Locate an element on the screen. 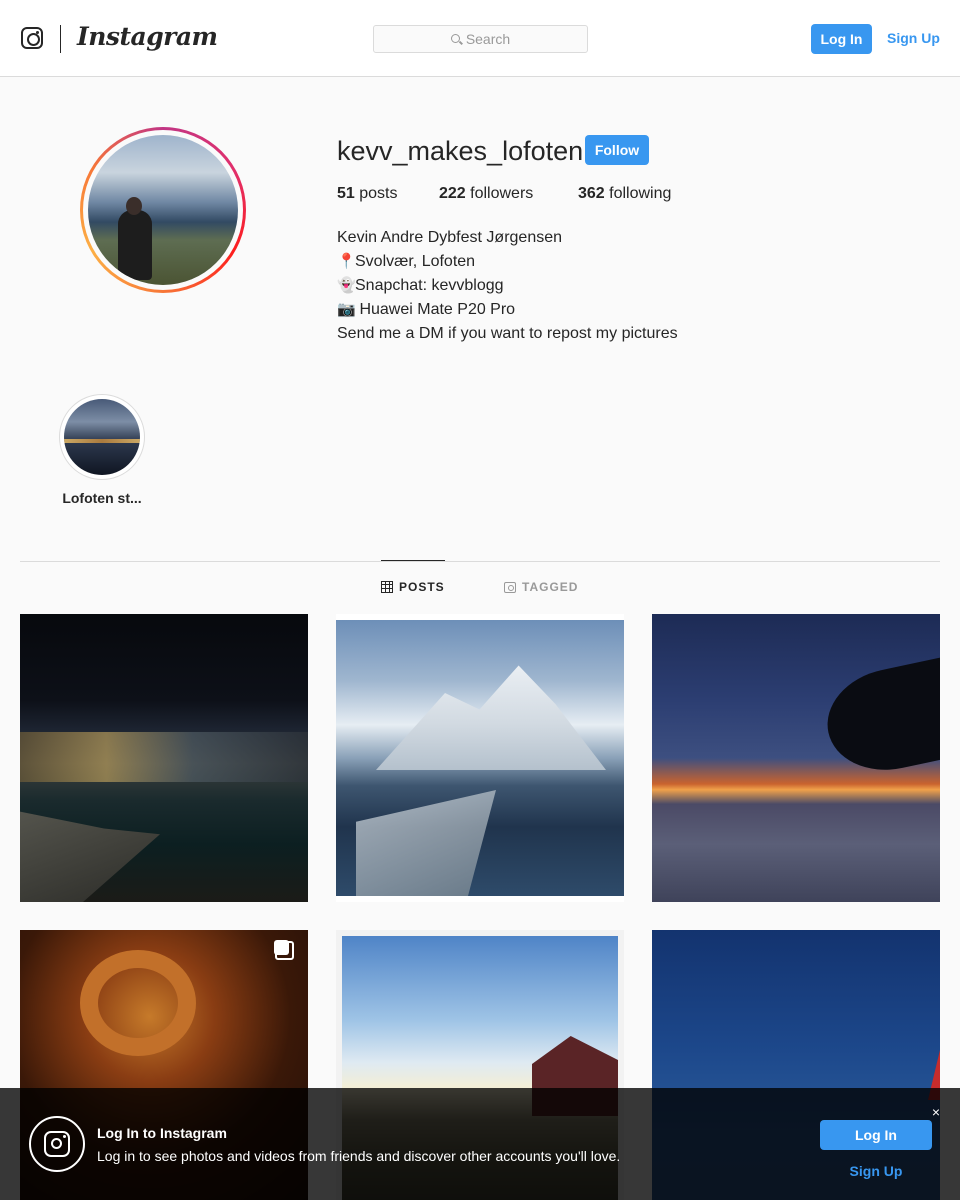 This screenshot has width=960, height=1200. following-stat: 362 following is located at coordinates (624, 194).